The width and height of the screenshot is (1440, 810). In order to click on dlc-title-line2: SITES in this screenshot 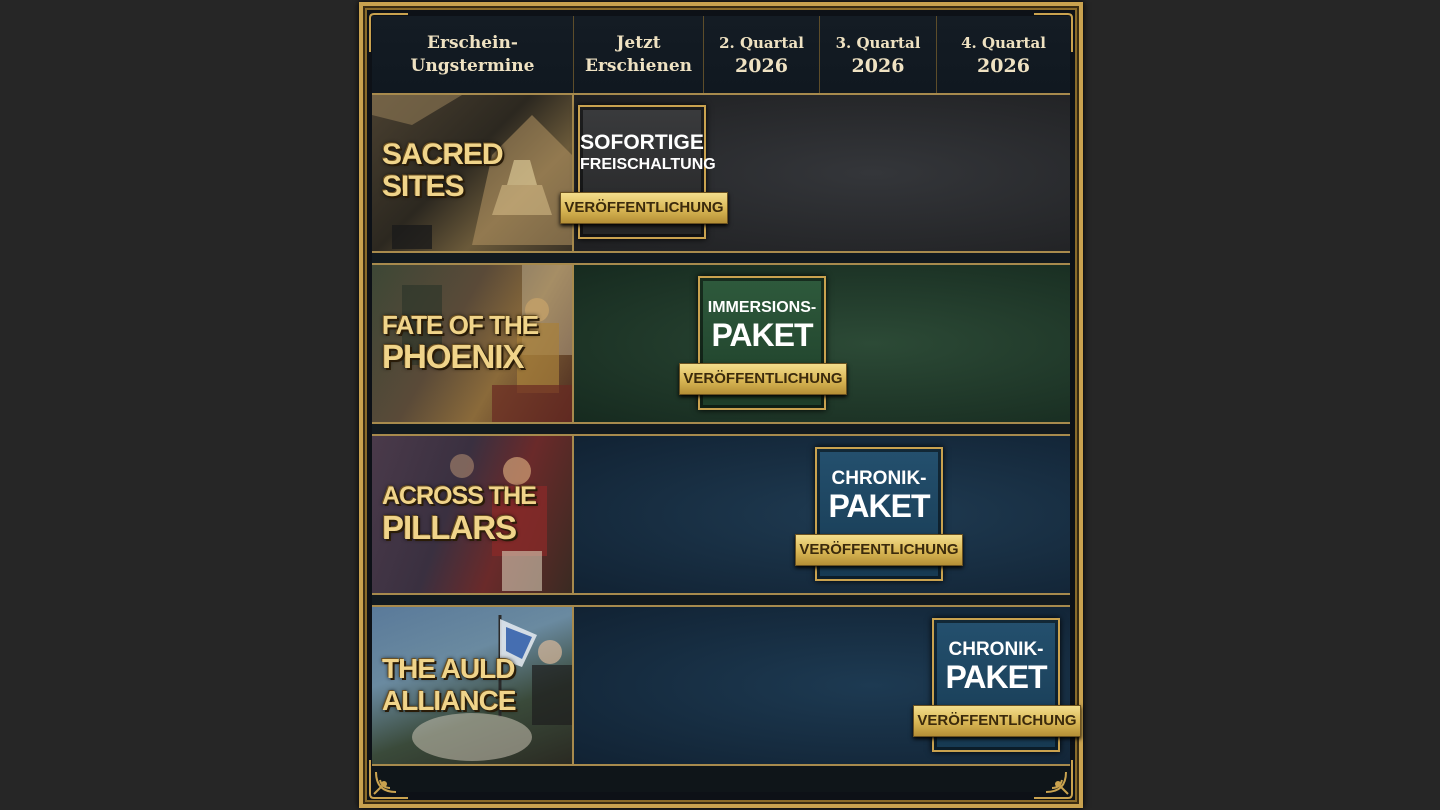, I will do `click(423, 186)`.